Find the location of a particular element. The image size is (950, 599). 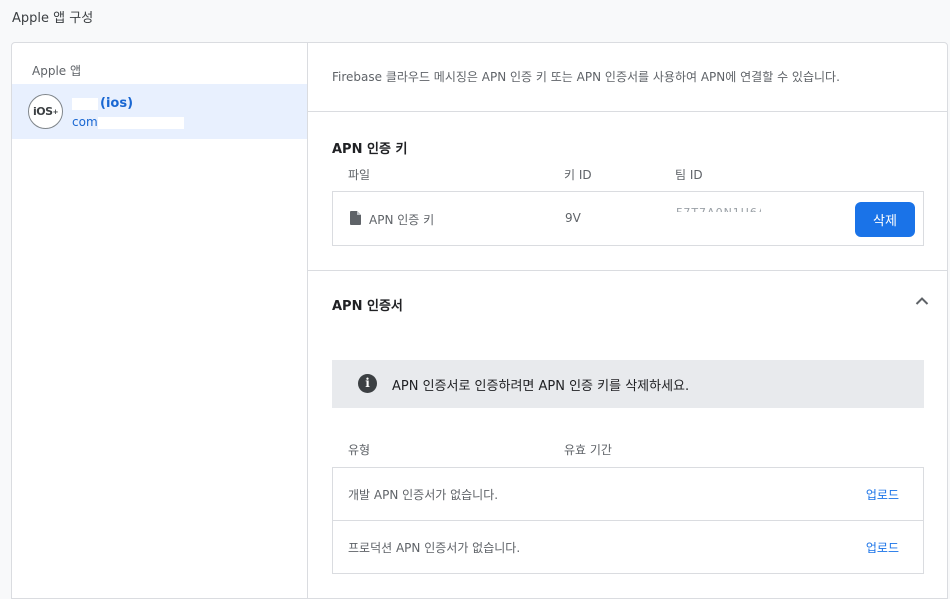

upload-development-link: 업로드 is located at coordinates (882, 494).